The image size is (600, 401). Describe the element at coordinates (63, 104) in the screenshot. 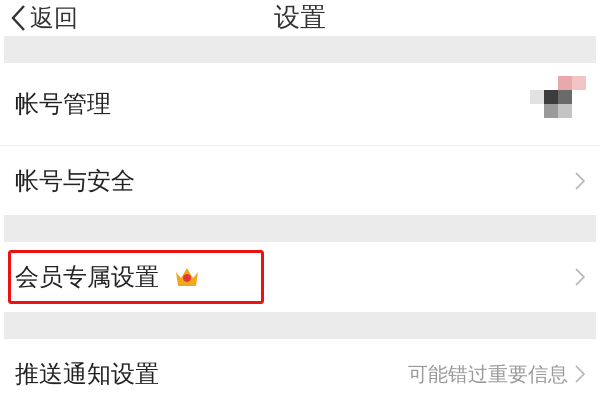

I see `row-label: 帐号管理` at that location.